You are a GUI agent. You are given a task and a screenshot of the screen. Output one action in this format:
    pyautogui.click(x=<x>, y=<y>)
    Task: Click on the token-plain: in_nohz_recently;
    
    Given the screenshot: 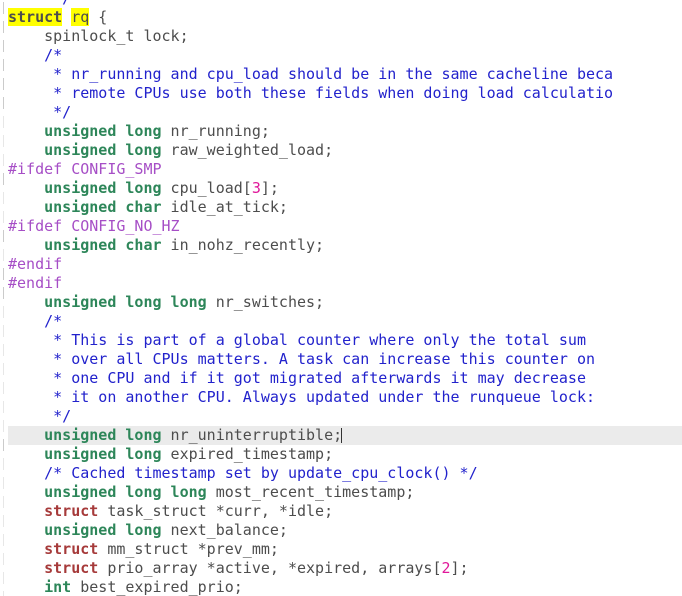 What is the action you would take?
    pyautogui.click(x=243, y=245)
    